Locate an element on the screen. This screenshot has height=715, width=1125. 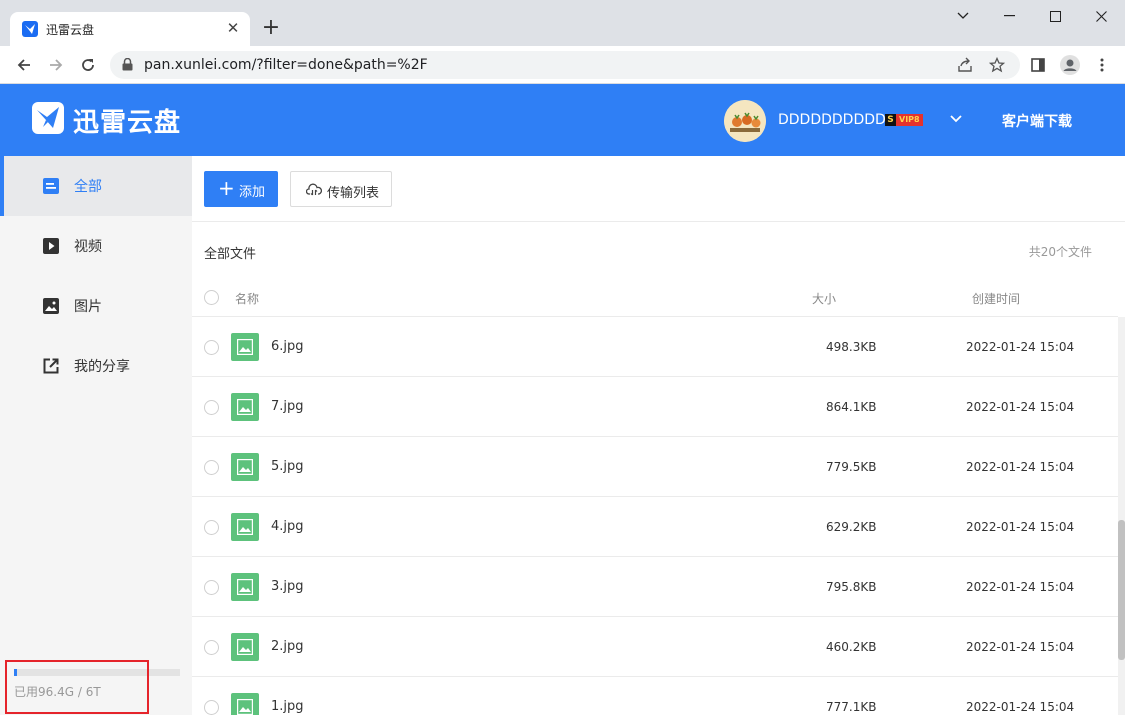
add-button: + 添加 is located at coordinates (241, 189).